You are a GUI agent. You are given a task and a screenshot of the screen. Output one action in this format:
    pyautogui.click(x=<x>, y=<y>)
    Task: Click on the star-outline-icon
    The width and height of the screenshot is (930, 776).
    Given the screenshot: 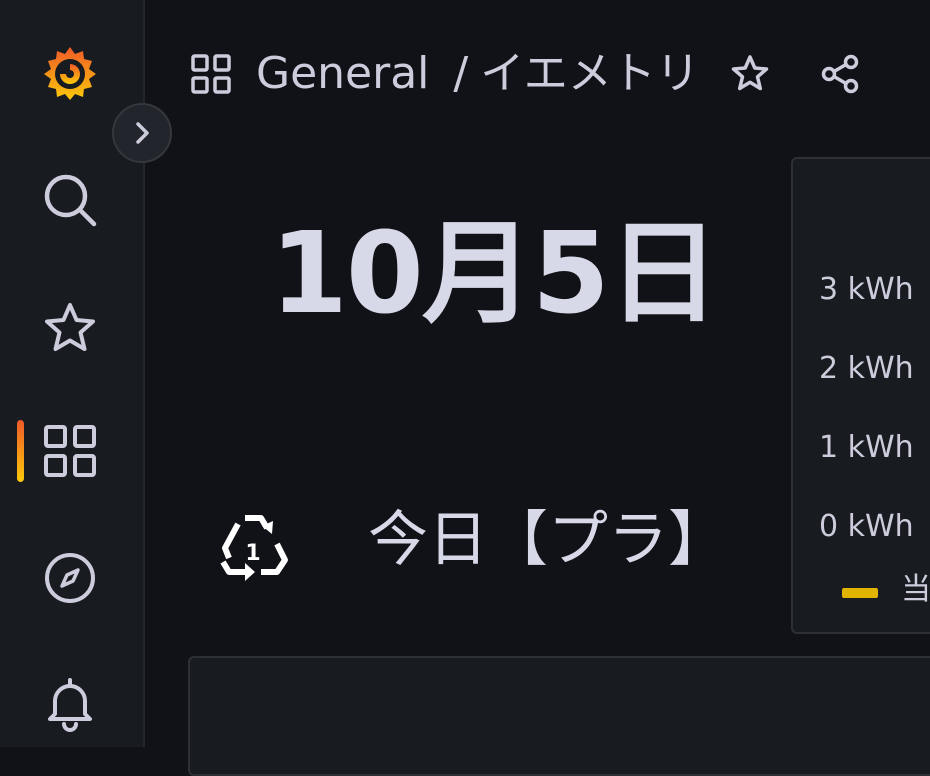 What is the action you would take?
    pyautogui.click(x=750, y=73)
    